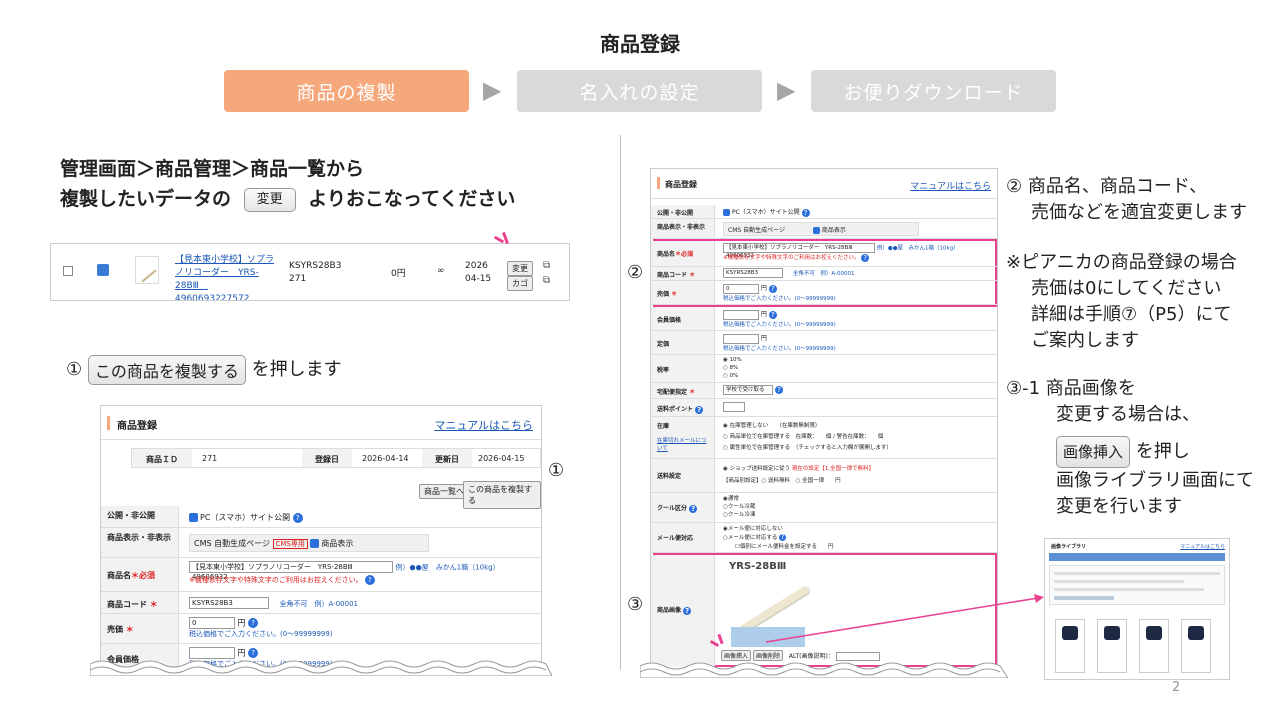 The width and height of the screenshot is (1280, 720). What do you see at coordinates (315, 272) in the screenshot?
I see `product-code: KSYRS28B3 271` at bounding box center [315, 272].